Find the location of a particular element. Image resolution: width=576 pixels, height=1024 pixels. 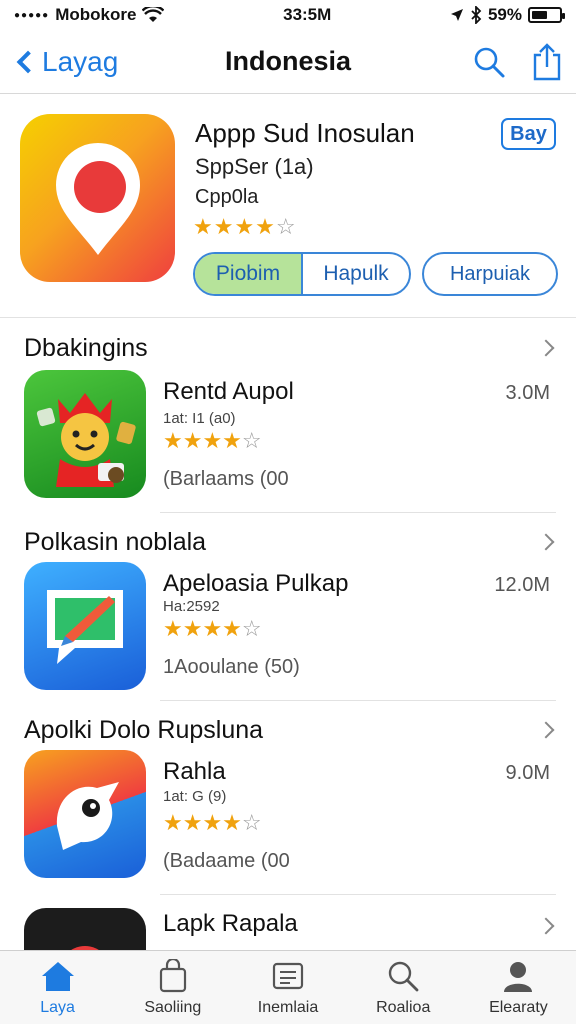

section-4: Lapk Rapala is located at coordinates (288, 924).